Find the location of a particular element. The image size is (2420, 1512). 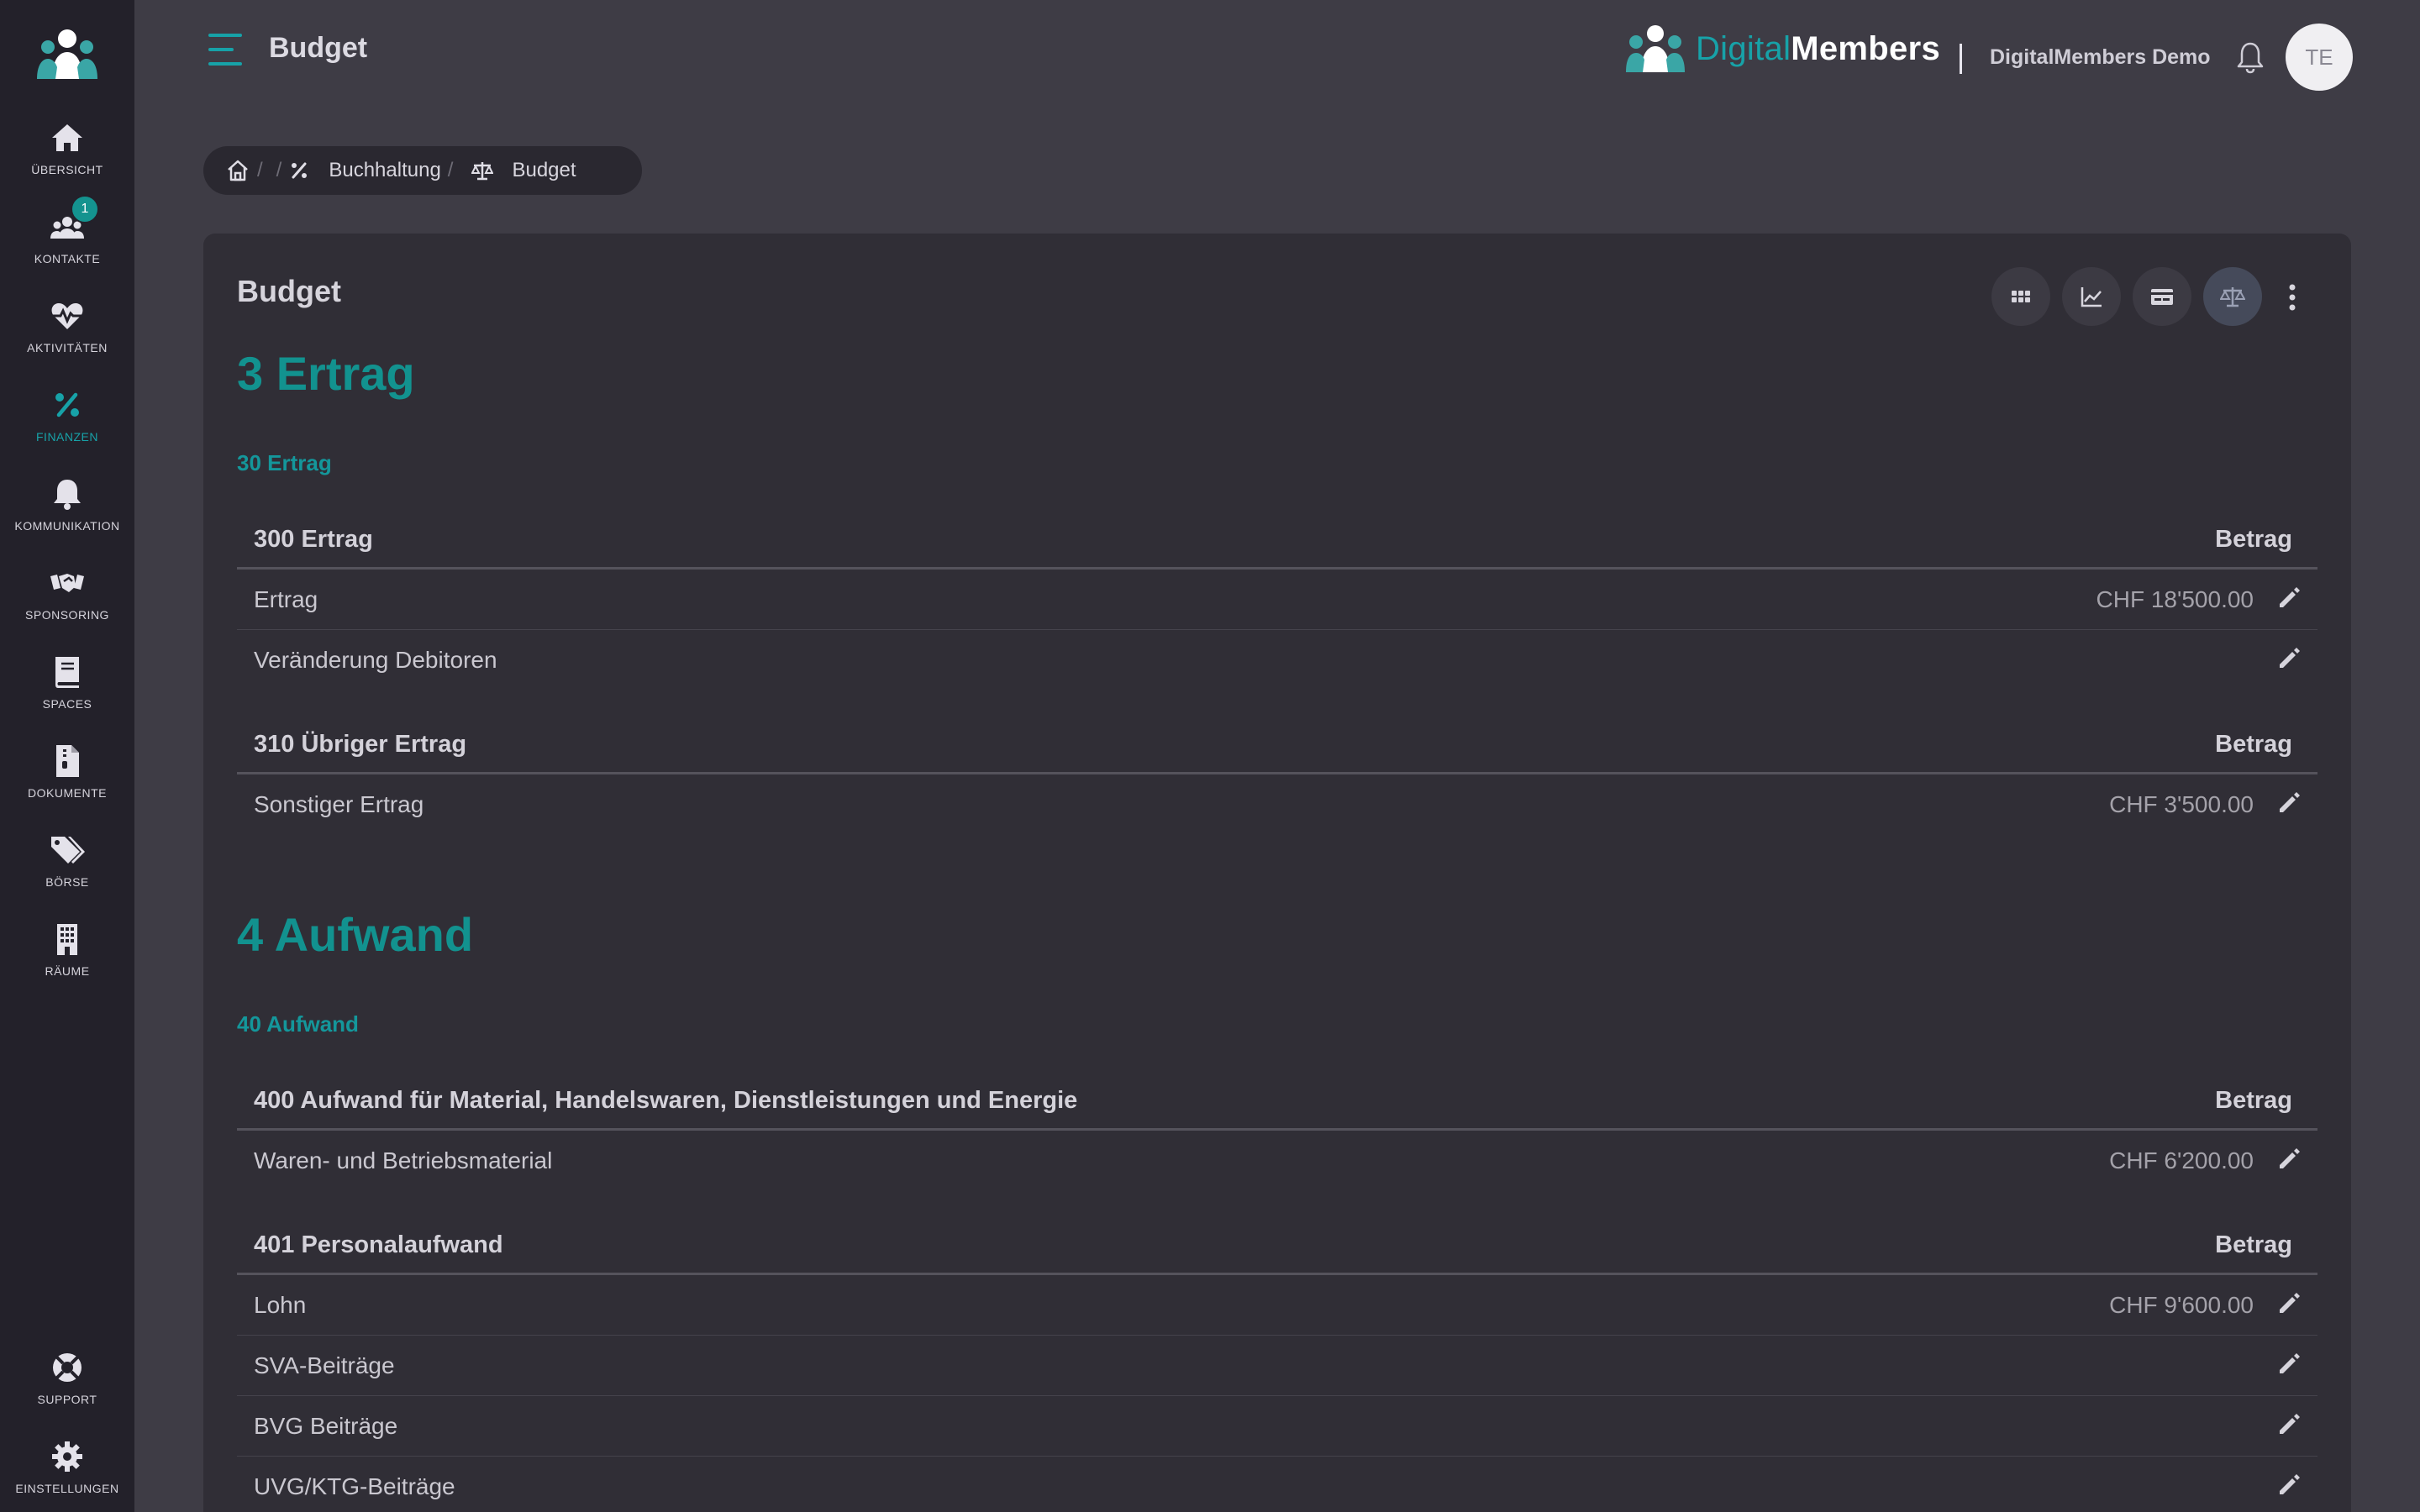

subgroup-title: 30 Ertrag is located at coordinates (284, 462).